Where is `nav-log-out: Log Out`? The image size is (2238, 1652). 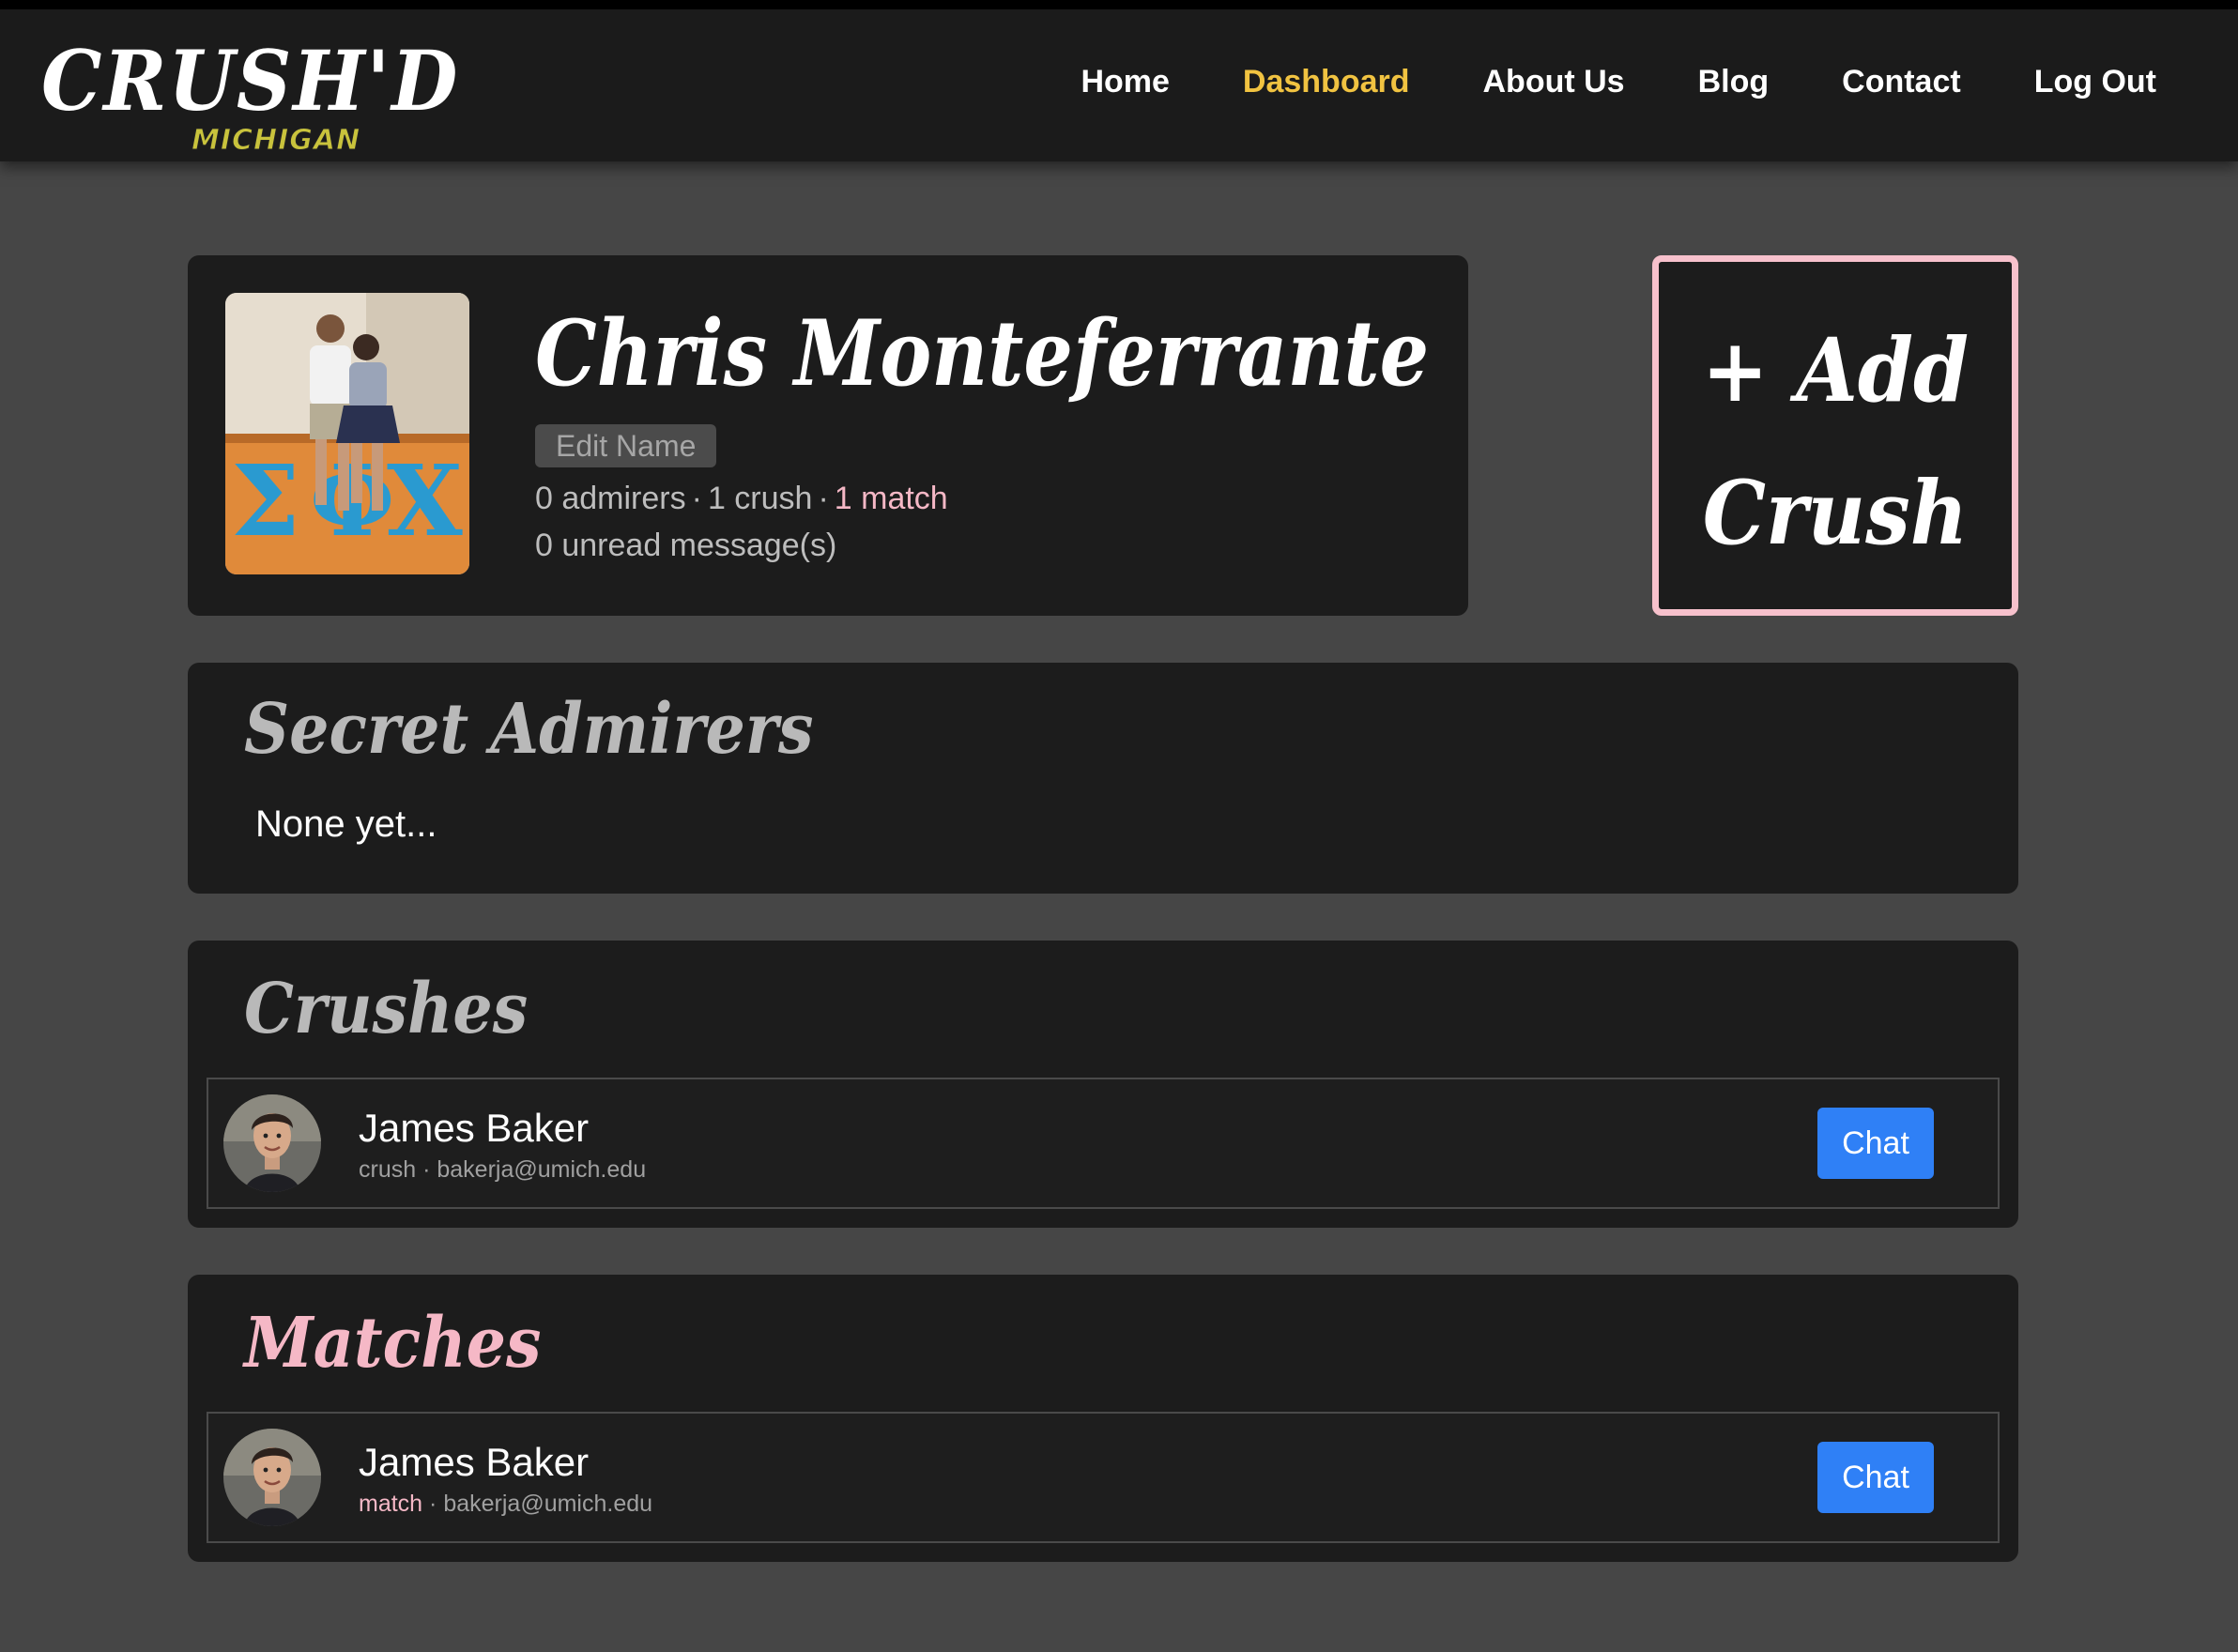
nav-log-out: Log Out is located at coordinates (2095, 82).